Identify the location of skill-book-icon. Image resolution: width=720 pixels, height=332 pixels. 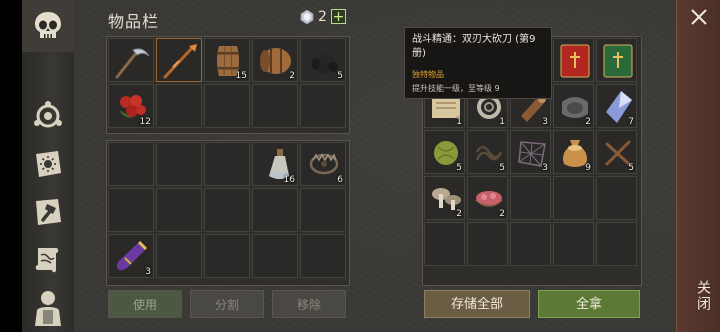
(48, 164).